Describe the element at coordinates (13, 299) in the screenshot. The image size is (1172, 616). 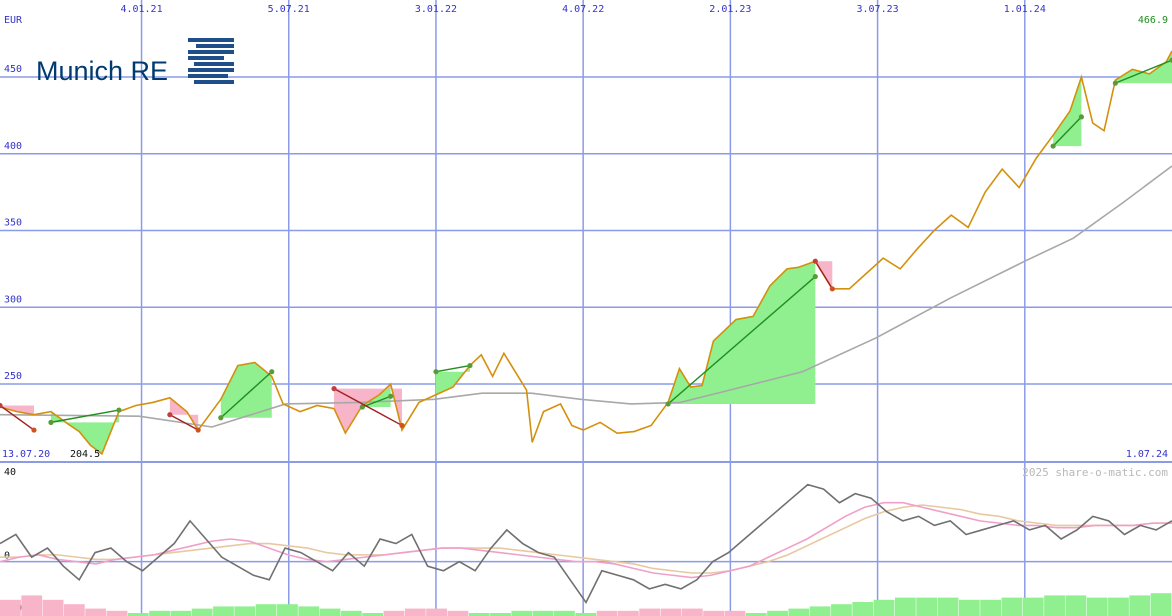
I see `y-tick-label: 300` at that location.